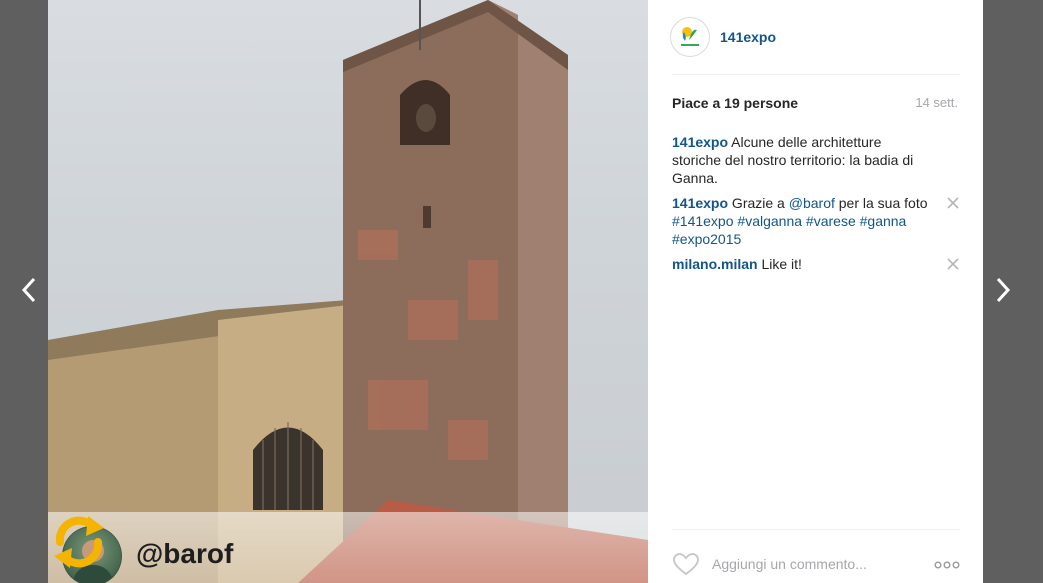  Describe the element at coordinates (947, 565) in the screenshot. I see `more-icon` at that location.